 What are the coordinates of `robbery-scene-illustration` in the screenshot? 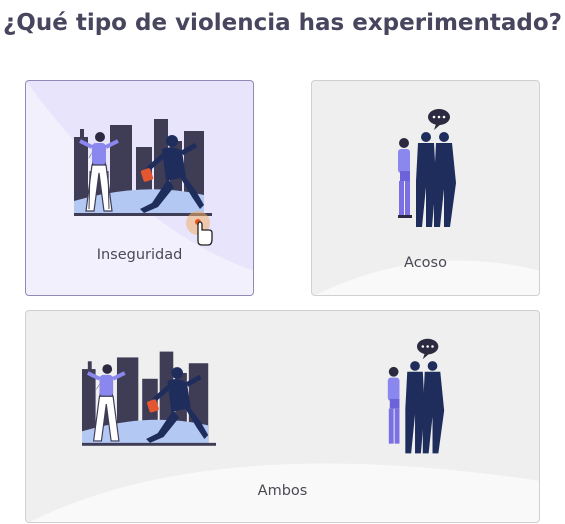 It's located at (149, 398).